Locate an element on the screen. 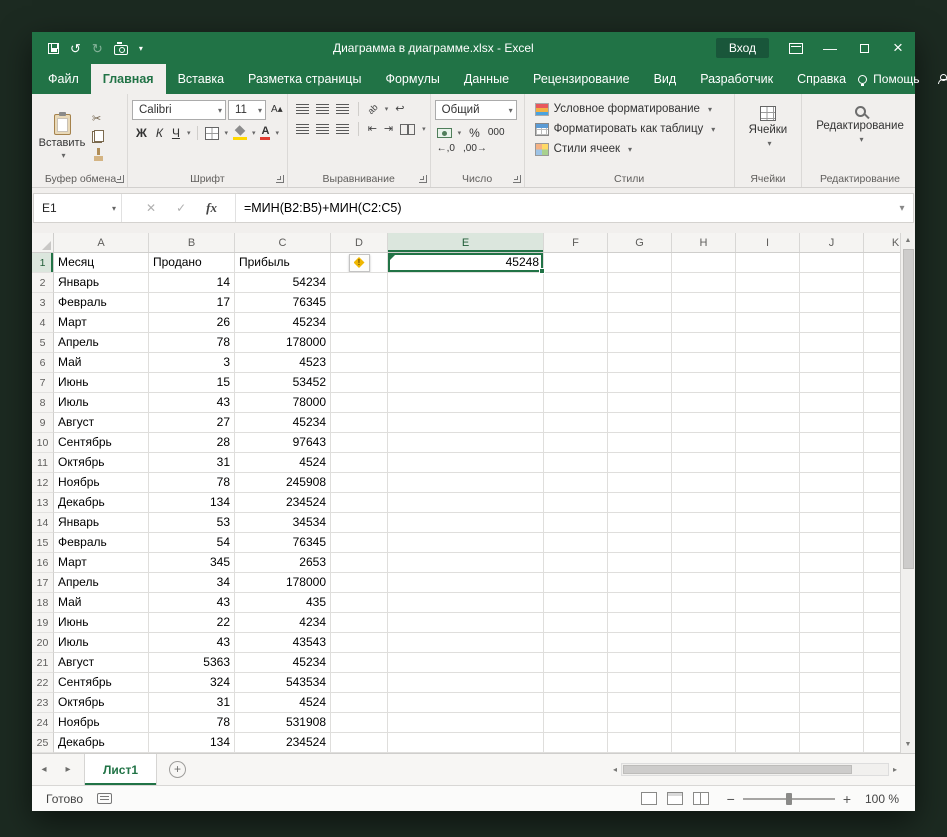  zoom-slider is located at coordinates (788, 798).